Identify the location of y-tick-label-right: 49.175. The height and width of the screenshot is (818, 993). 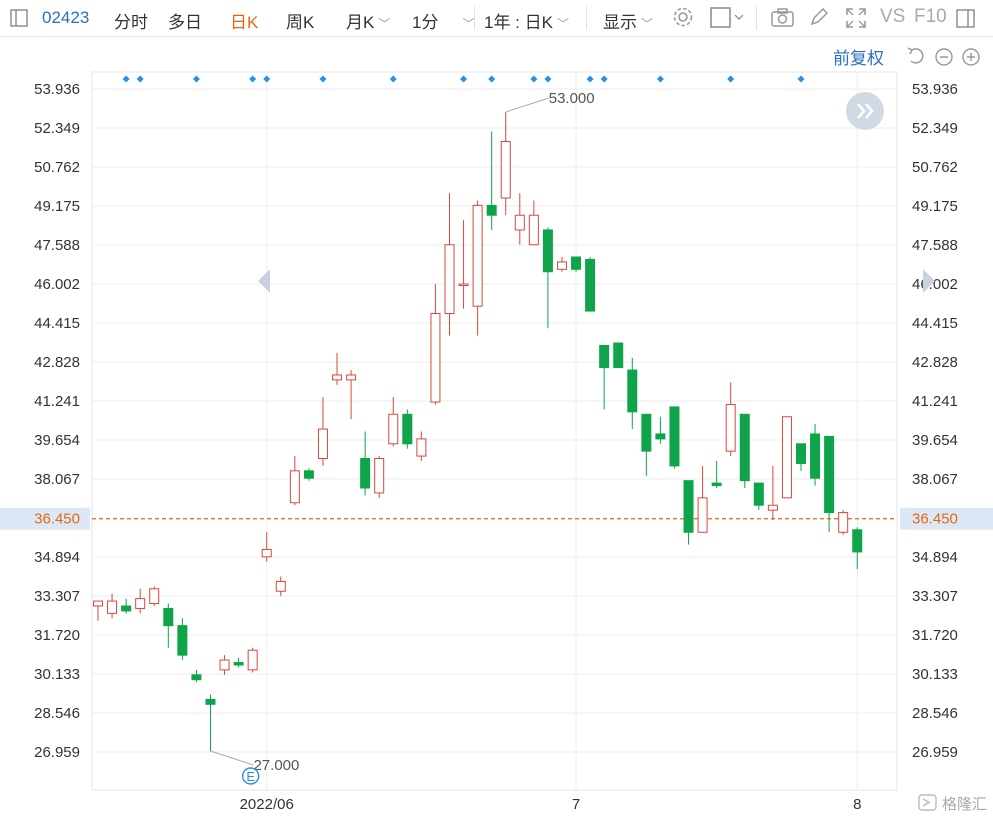
(935, 206).